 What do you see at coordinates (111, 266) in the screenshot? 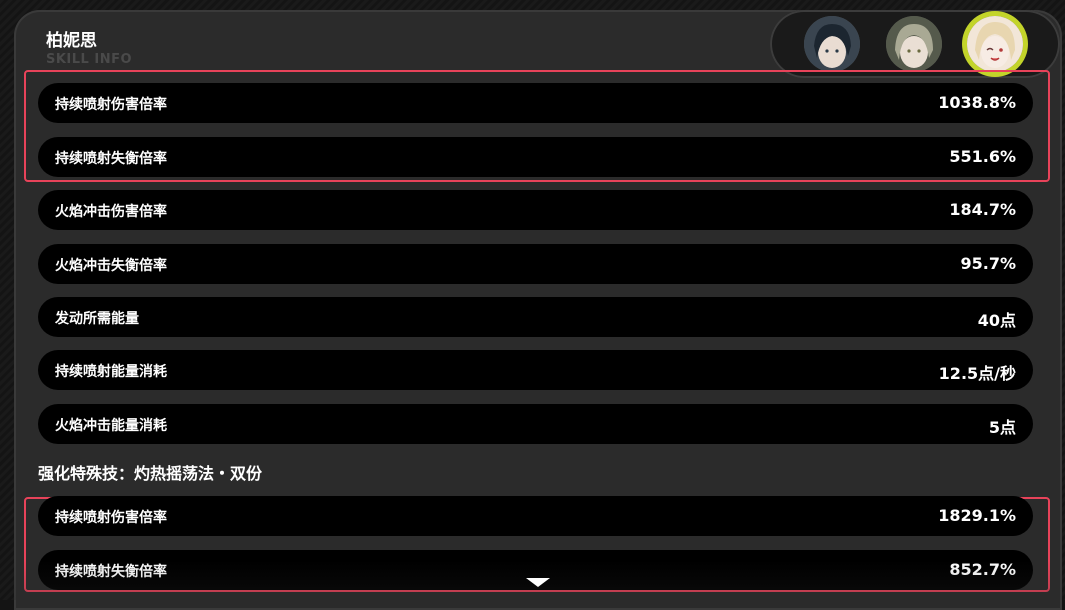
I see `stat-label: 火焰冲击失衡倍率` at bounding box center [111, 266].